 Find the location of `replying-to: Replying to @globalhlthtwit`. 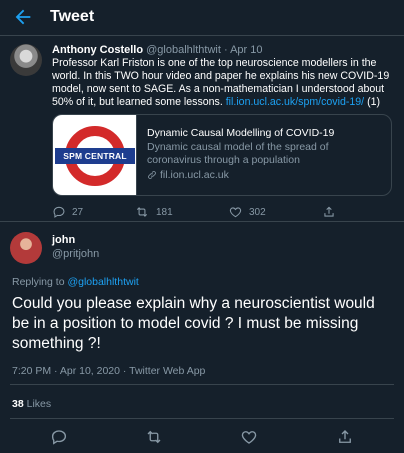

replying-to: Replying to @globalhlthtwit is located at coordinates (75, 282).